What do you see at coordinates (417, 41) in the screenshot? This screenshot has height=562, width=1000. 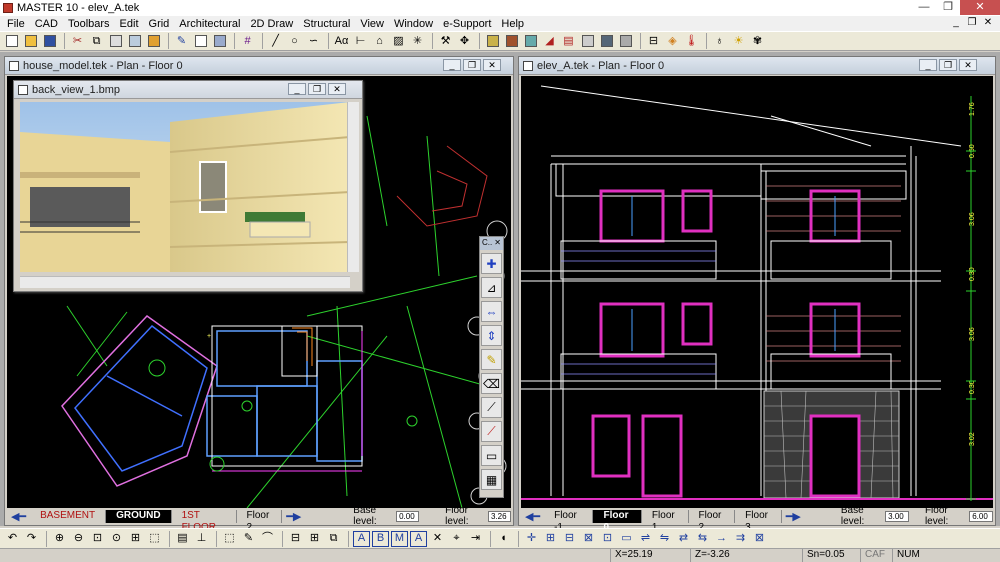 I see `snap-icon: ✳` at bounding box center [417, 41].